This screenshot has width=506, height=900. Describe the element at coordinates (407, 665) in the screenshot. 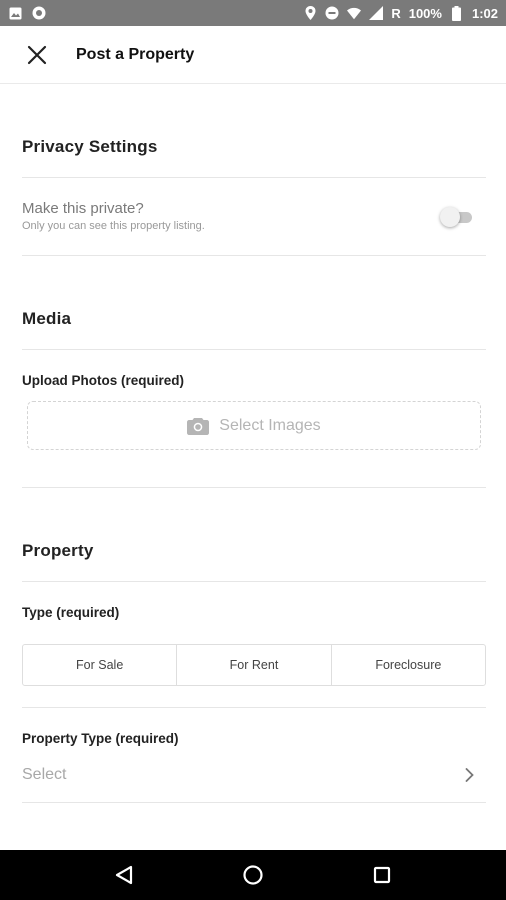

I see `type-option-foreclosure: Foreclosure` at that location.